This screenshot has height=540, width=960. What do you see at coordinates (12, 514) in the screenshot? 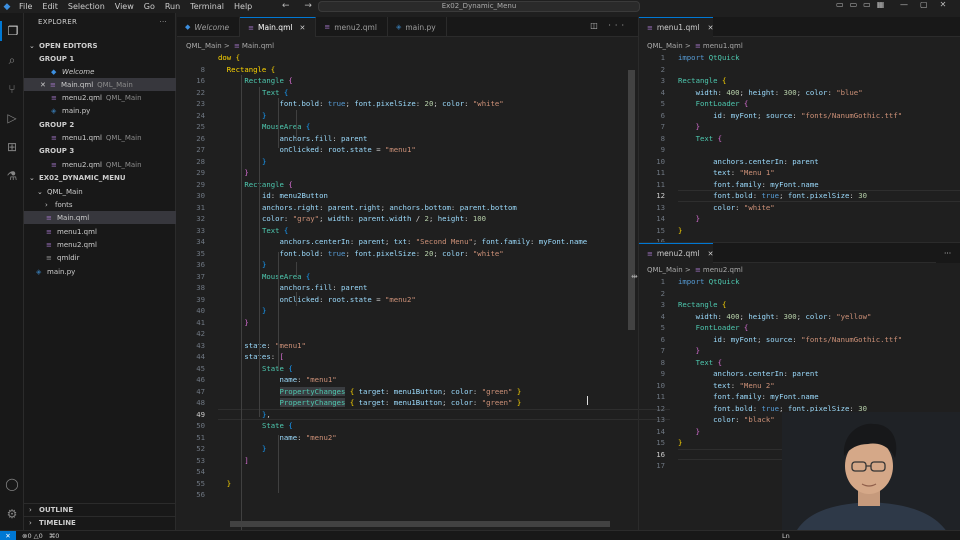
I see `settings-gear-icon: ⚙` at bounding box center [12, 514].